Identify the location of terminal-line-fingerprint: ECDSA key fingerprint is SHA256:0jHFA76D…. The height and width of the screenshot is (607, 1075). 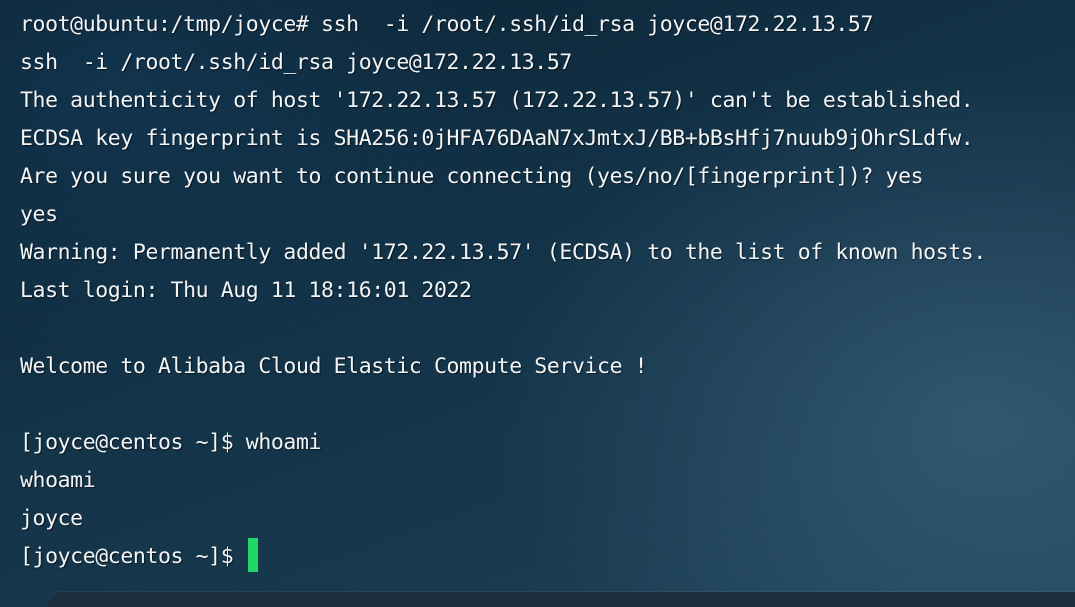
(497, 138).